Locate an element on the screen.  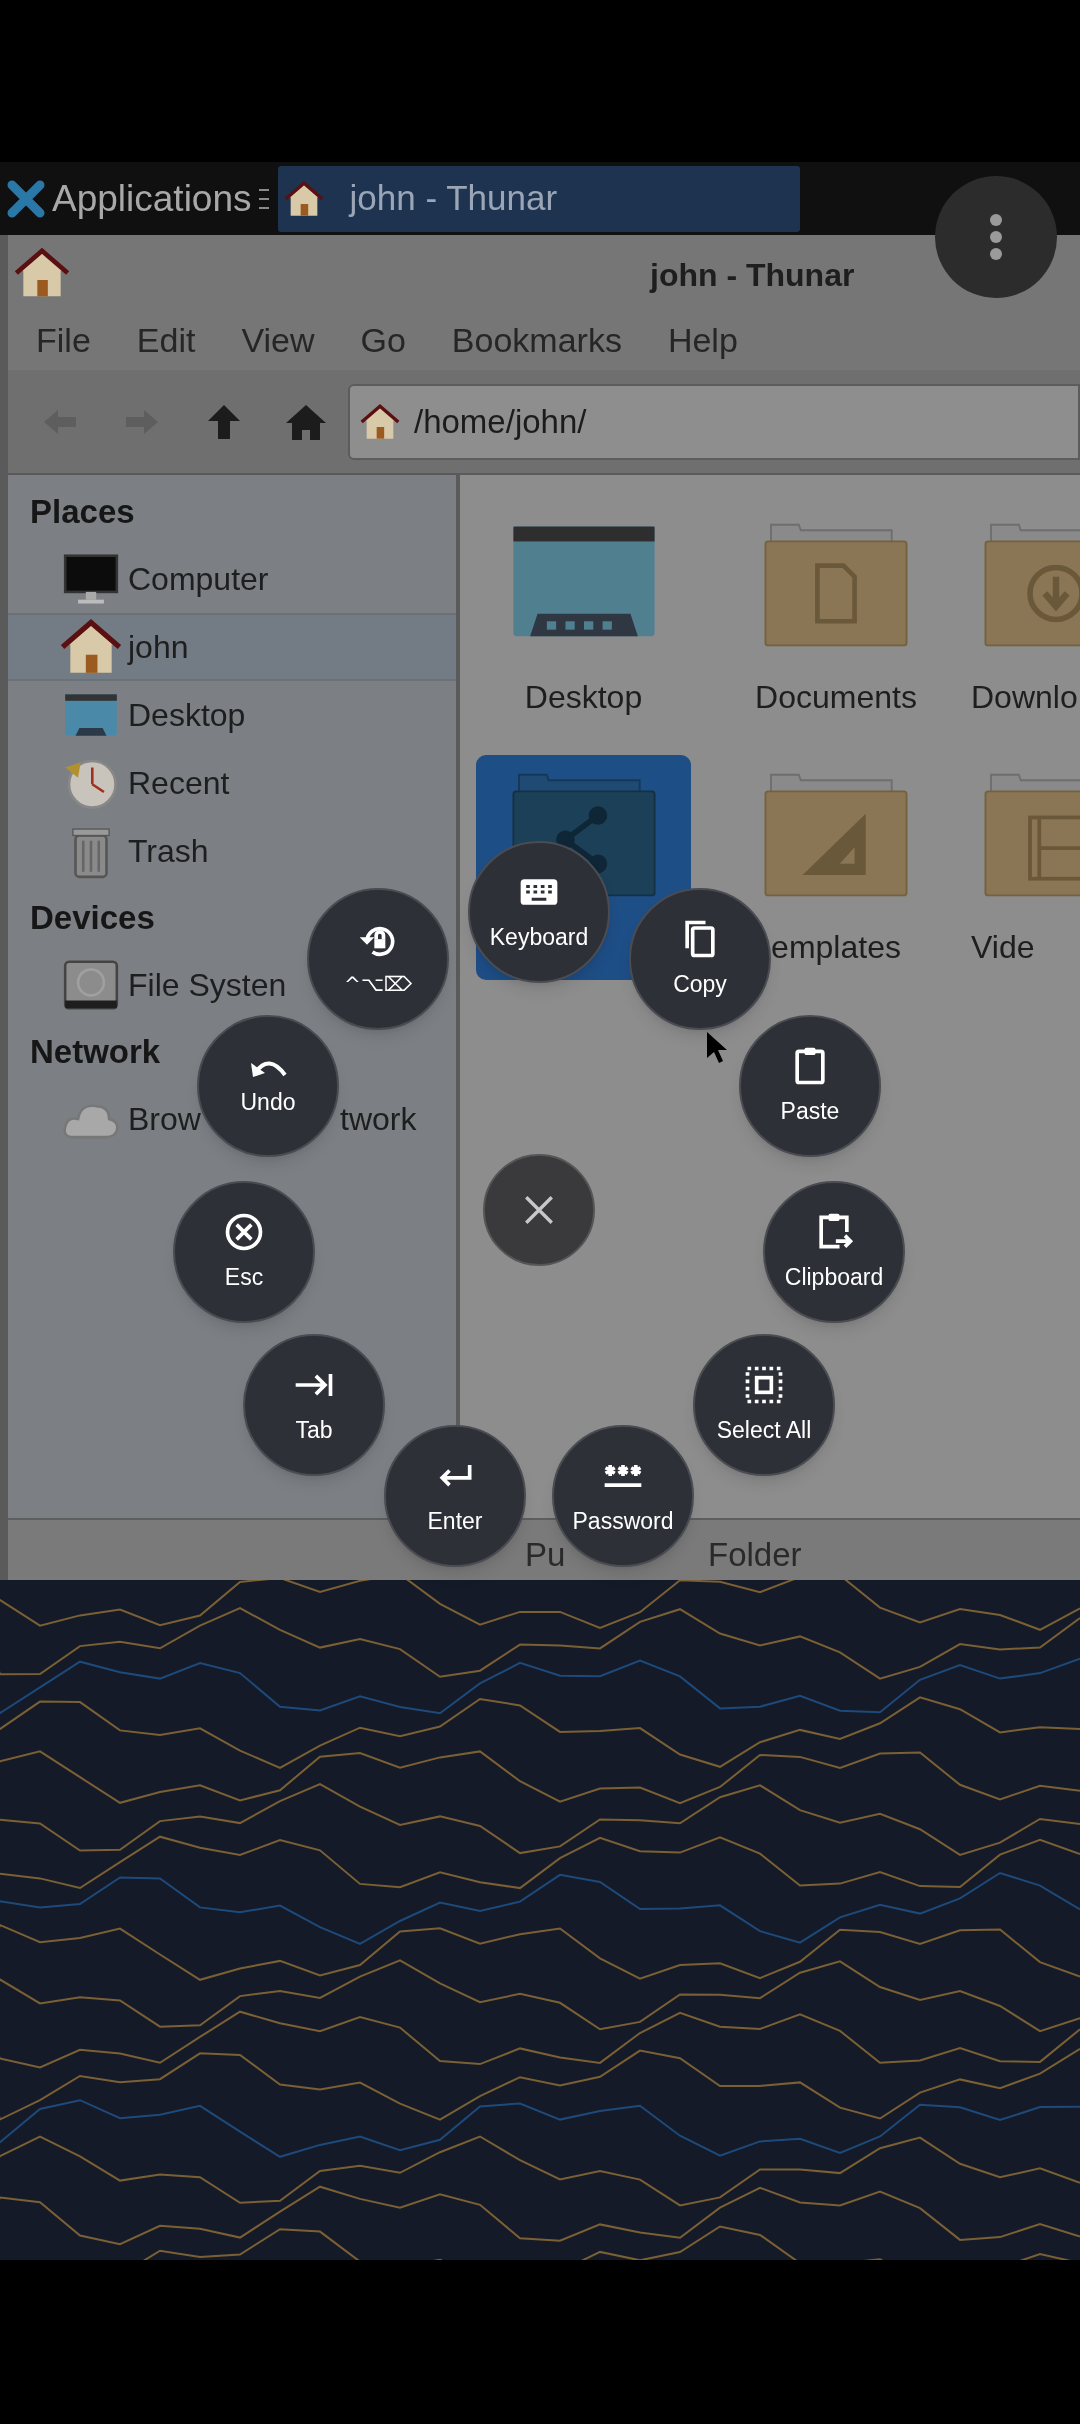
window-title: john - Thunar is located at coordinates (752, 275).